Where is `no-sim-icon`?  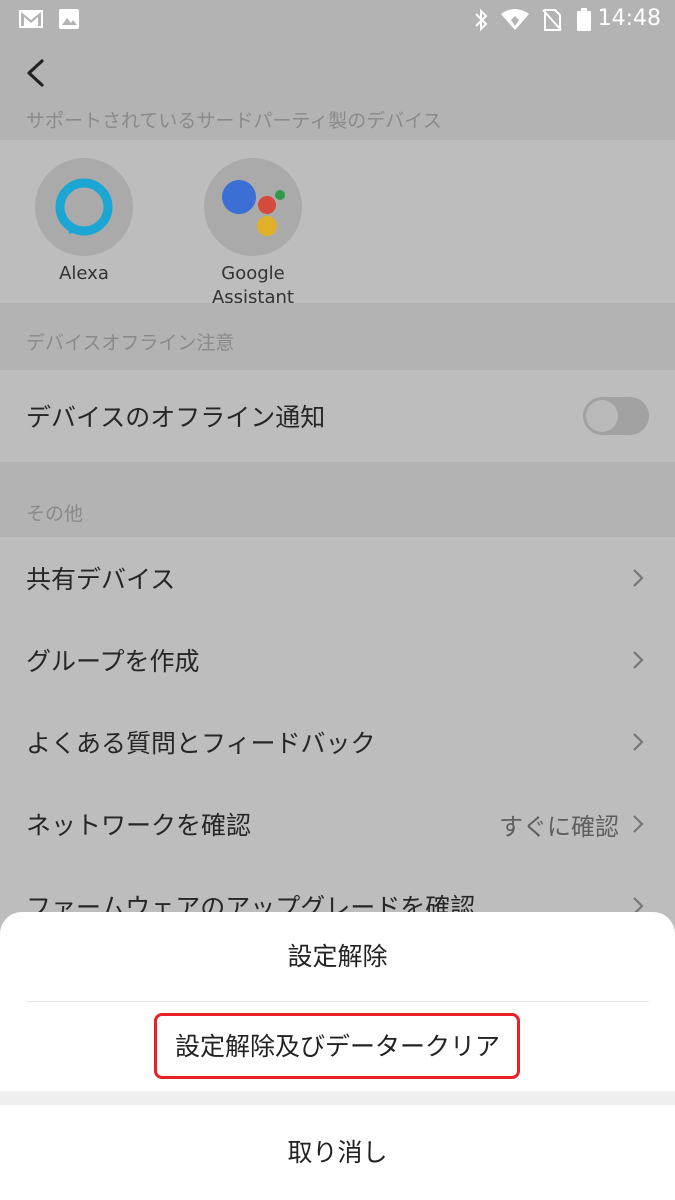
no-sim-icon is located at coordinates (552, 20).